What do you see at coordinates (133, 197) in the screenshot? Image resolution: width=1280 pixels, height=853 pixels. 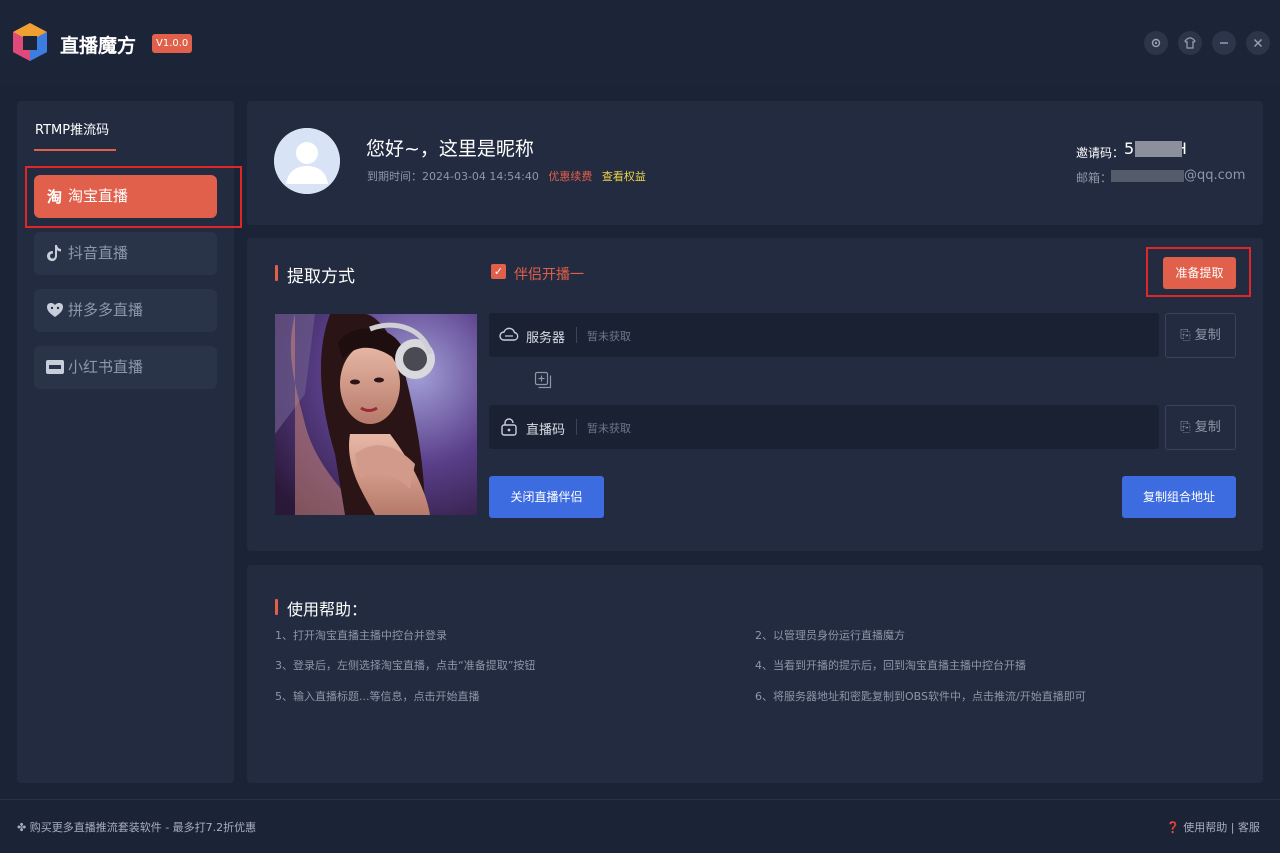 I see `highlight-frame-taobao` at bounding box center [133, 197].